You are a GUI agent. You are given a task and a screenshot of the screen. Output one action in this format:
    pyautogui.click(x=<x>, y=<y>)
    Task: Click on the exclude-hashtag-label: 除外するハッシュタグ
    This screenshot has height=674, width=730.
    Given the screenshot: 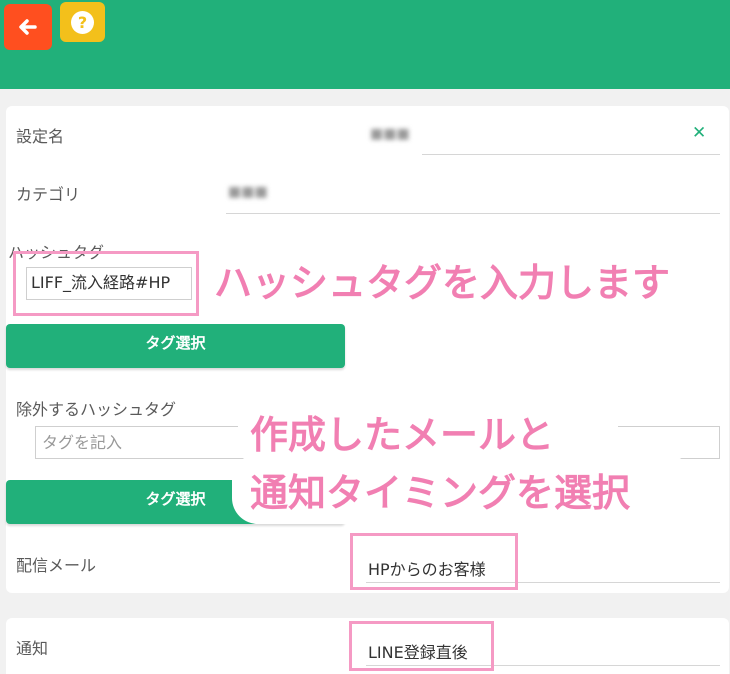 What is the action you would take?
    pyautogui.click(x=96, y=409)
    